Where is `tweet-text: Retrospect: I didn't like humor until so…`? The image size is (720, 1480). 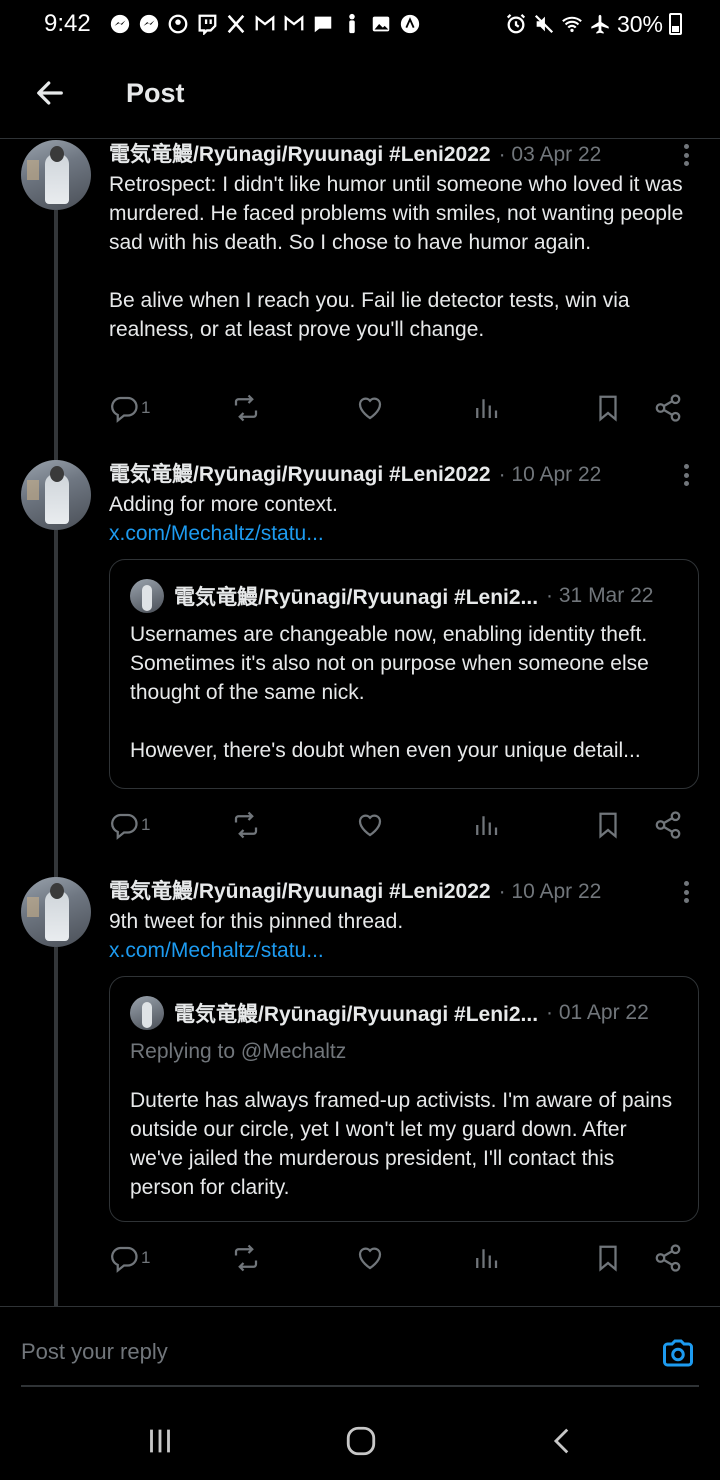 tweet-text: Retrospect: I didn't like humor until so… is located at coordinates (396, 257).